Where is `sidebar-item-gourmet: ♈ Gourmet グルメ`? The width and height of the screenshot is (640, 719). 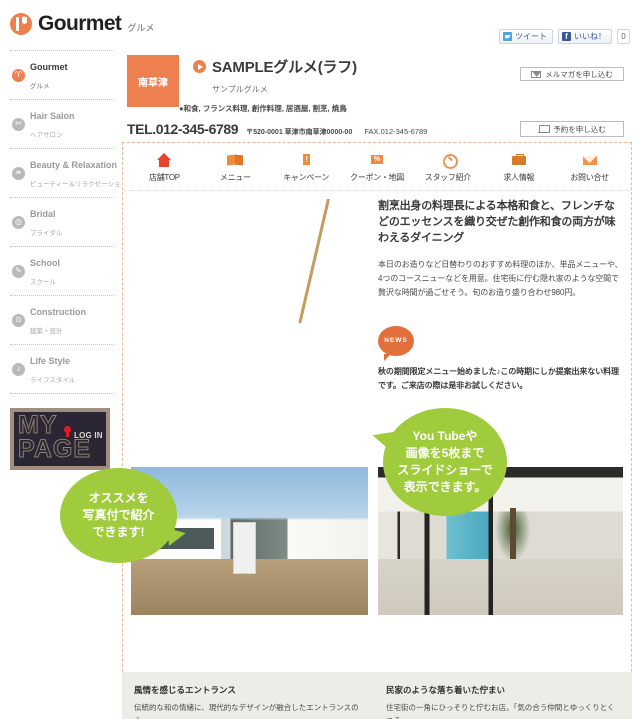
sidebar-item-gourmet: ♈ Gourmet グルメ is located at coordinates (62, 75).